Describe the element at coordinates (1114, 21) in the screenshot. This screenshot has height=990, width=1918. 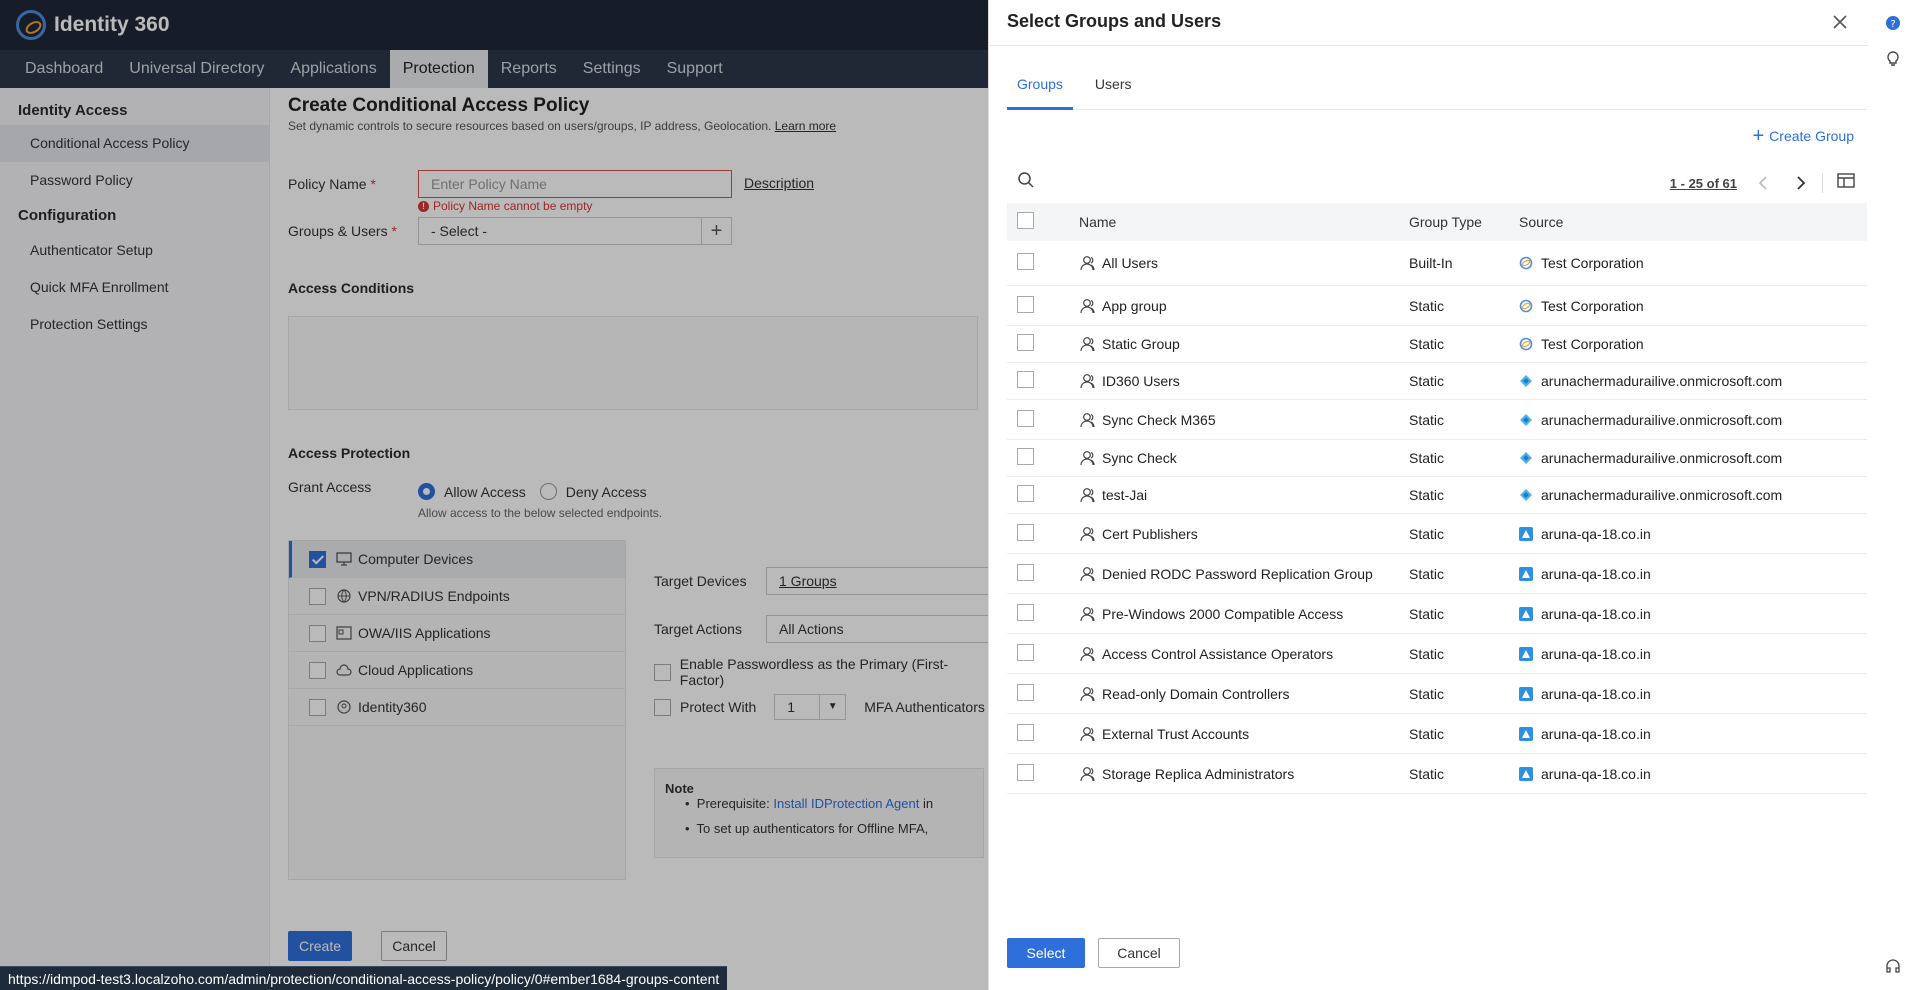
I see `drawer-title: Select Groups and Users` at that location.